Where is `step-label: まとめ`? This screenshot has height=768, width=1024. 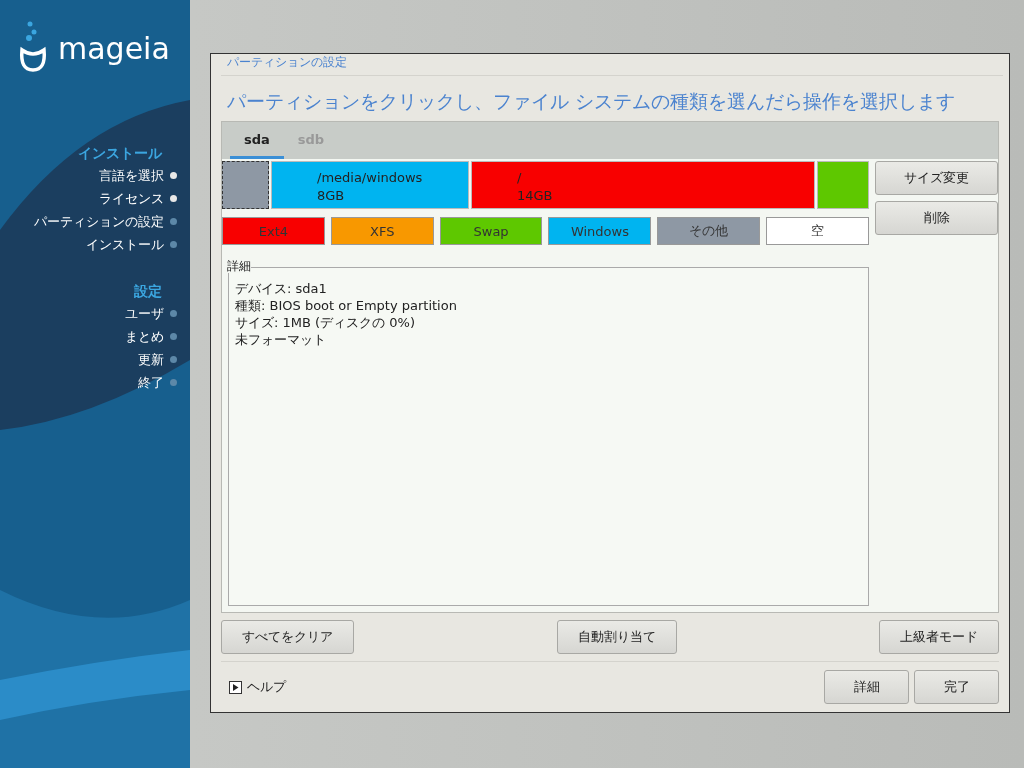
step-label: まとめ is located at coordinates (144, 336).